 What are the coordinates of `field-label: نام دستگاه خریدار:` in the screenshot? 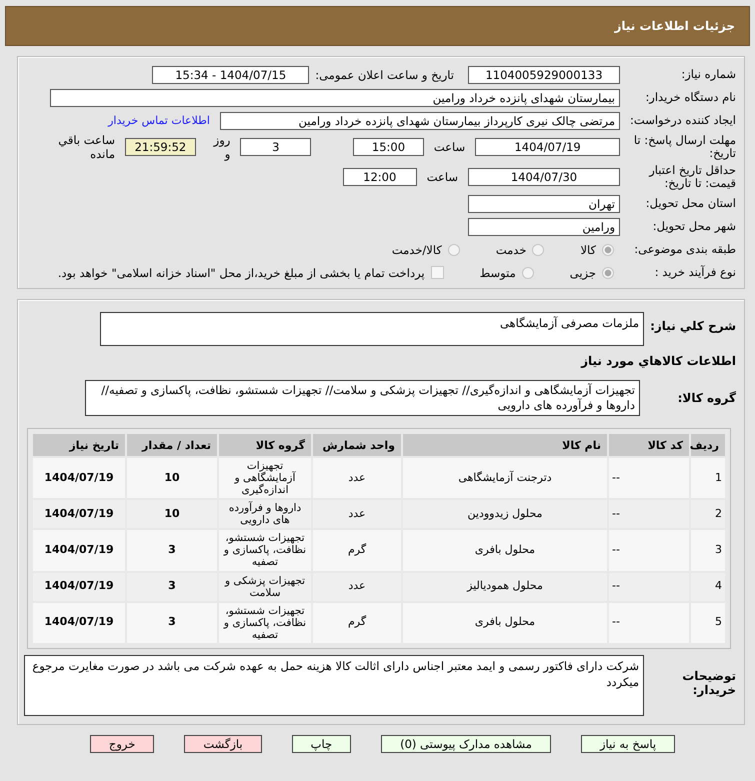 It's located at (690, 97).